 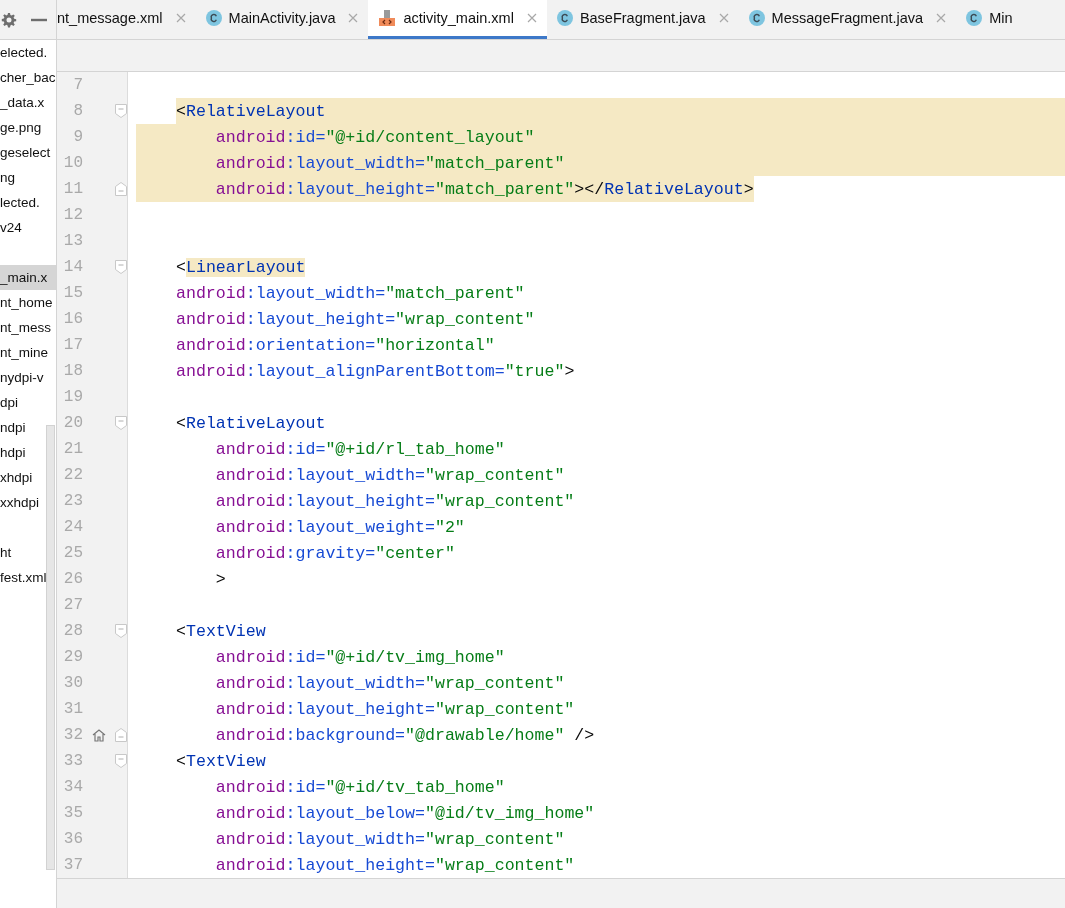 I want to click on line-number: 32, so click(x=72, y=735).